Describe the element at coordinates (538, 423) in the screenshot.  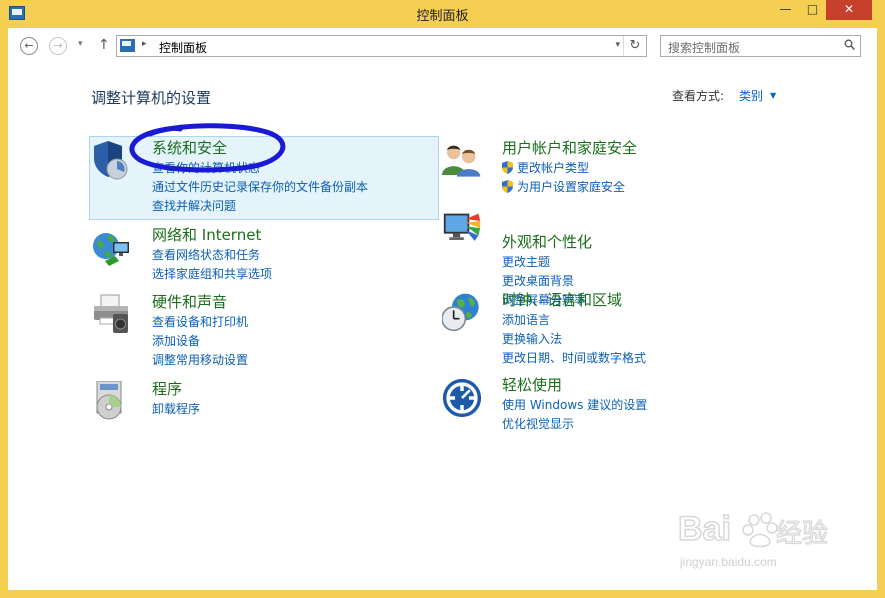
I see `link-optimize-visual-display: 优化视觉显示` at that location.